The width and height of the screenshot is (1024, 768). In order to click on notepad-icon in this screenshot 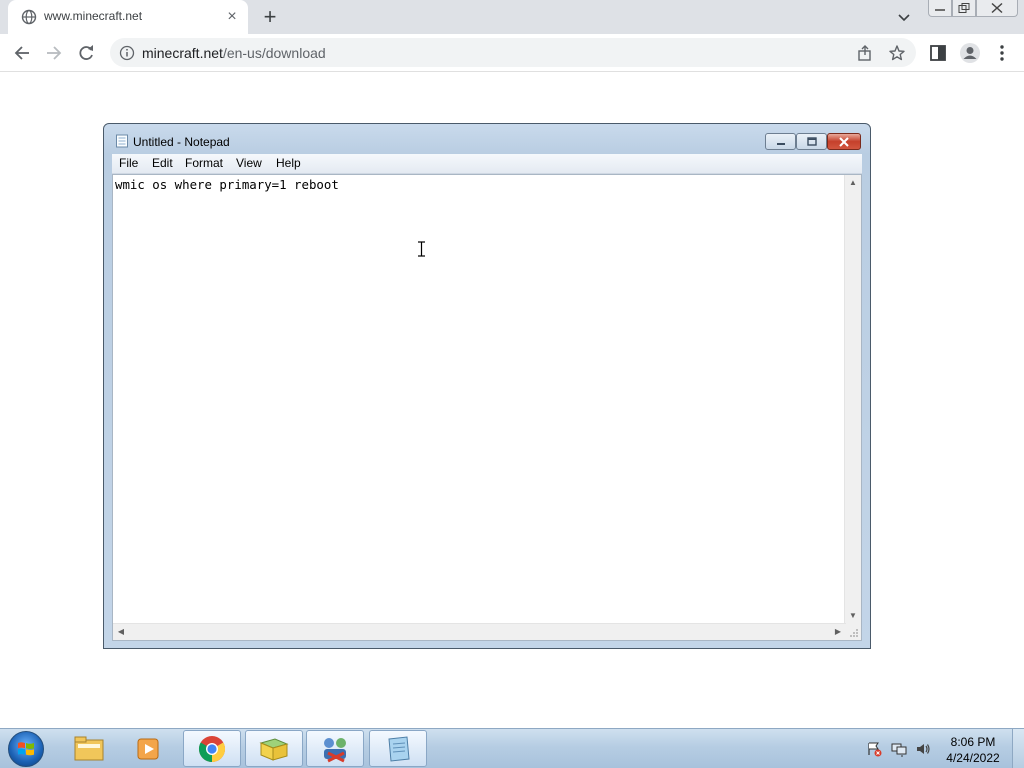, I will do `click(122, 141)`.